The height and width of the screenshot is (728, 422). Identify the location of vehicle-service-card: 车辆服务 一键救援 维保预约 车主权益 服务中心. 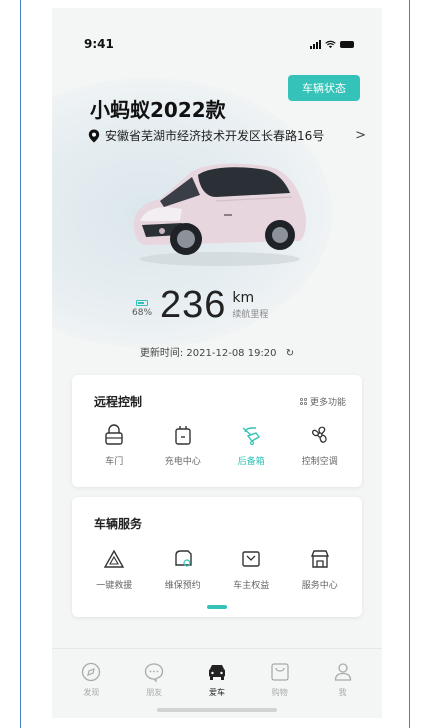
(217, 557).